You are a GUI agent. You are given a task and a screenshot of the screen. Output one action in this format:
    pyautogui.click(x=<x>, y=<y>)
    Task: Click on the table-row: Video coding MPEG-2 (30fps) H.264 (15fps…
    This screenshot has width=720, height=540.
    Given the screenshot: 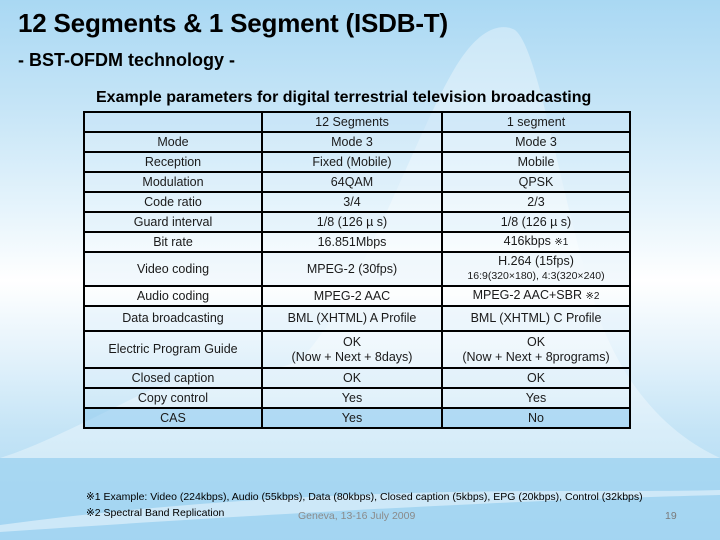 What is the action you would take?
    pyautogui.click(x=357, y=269)
    